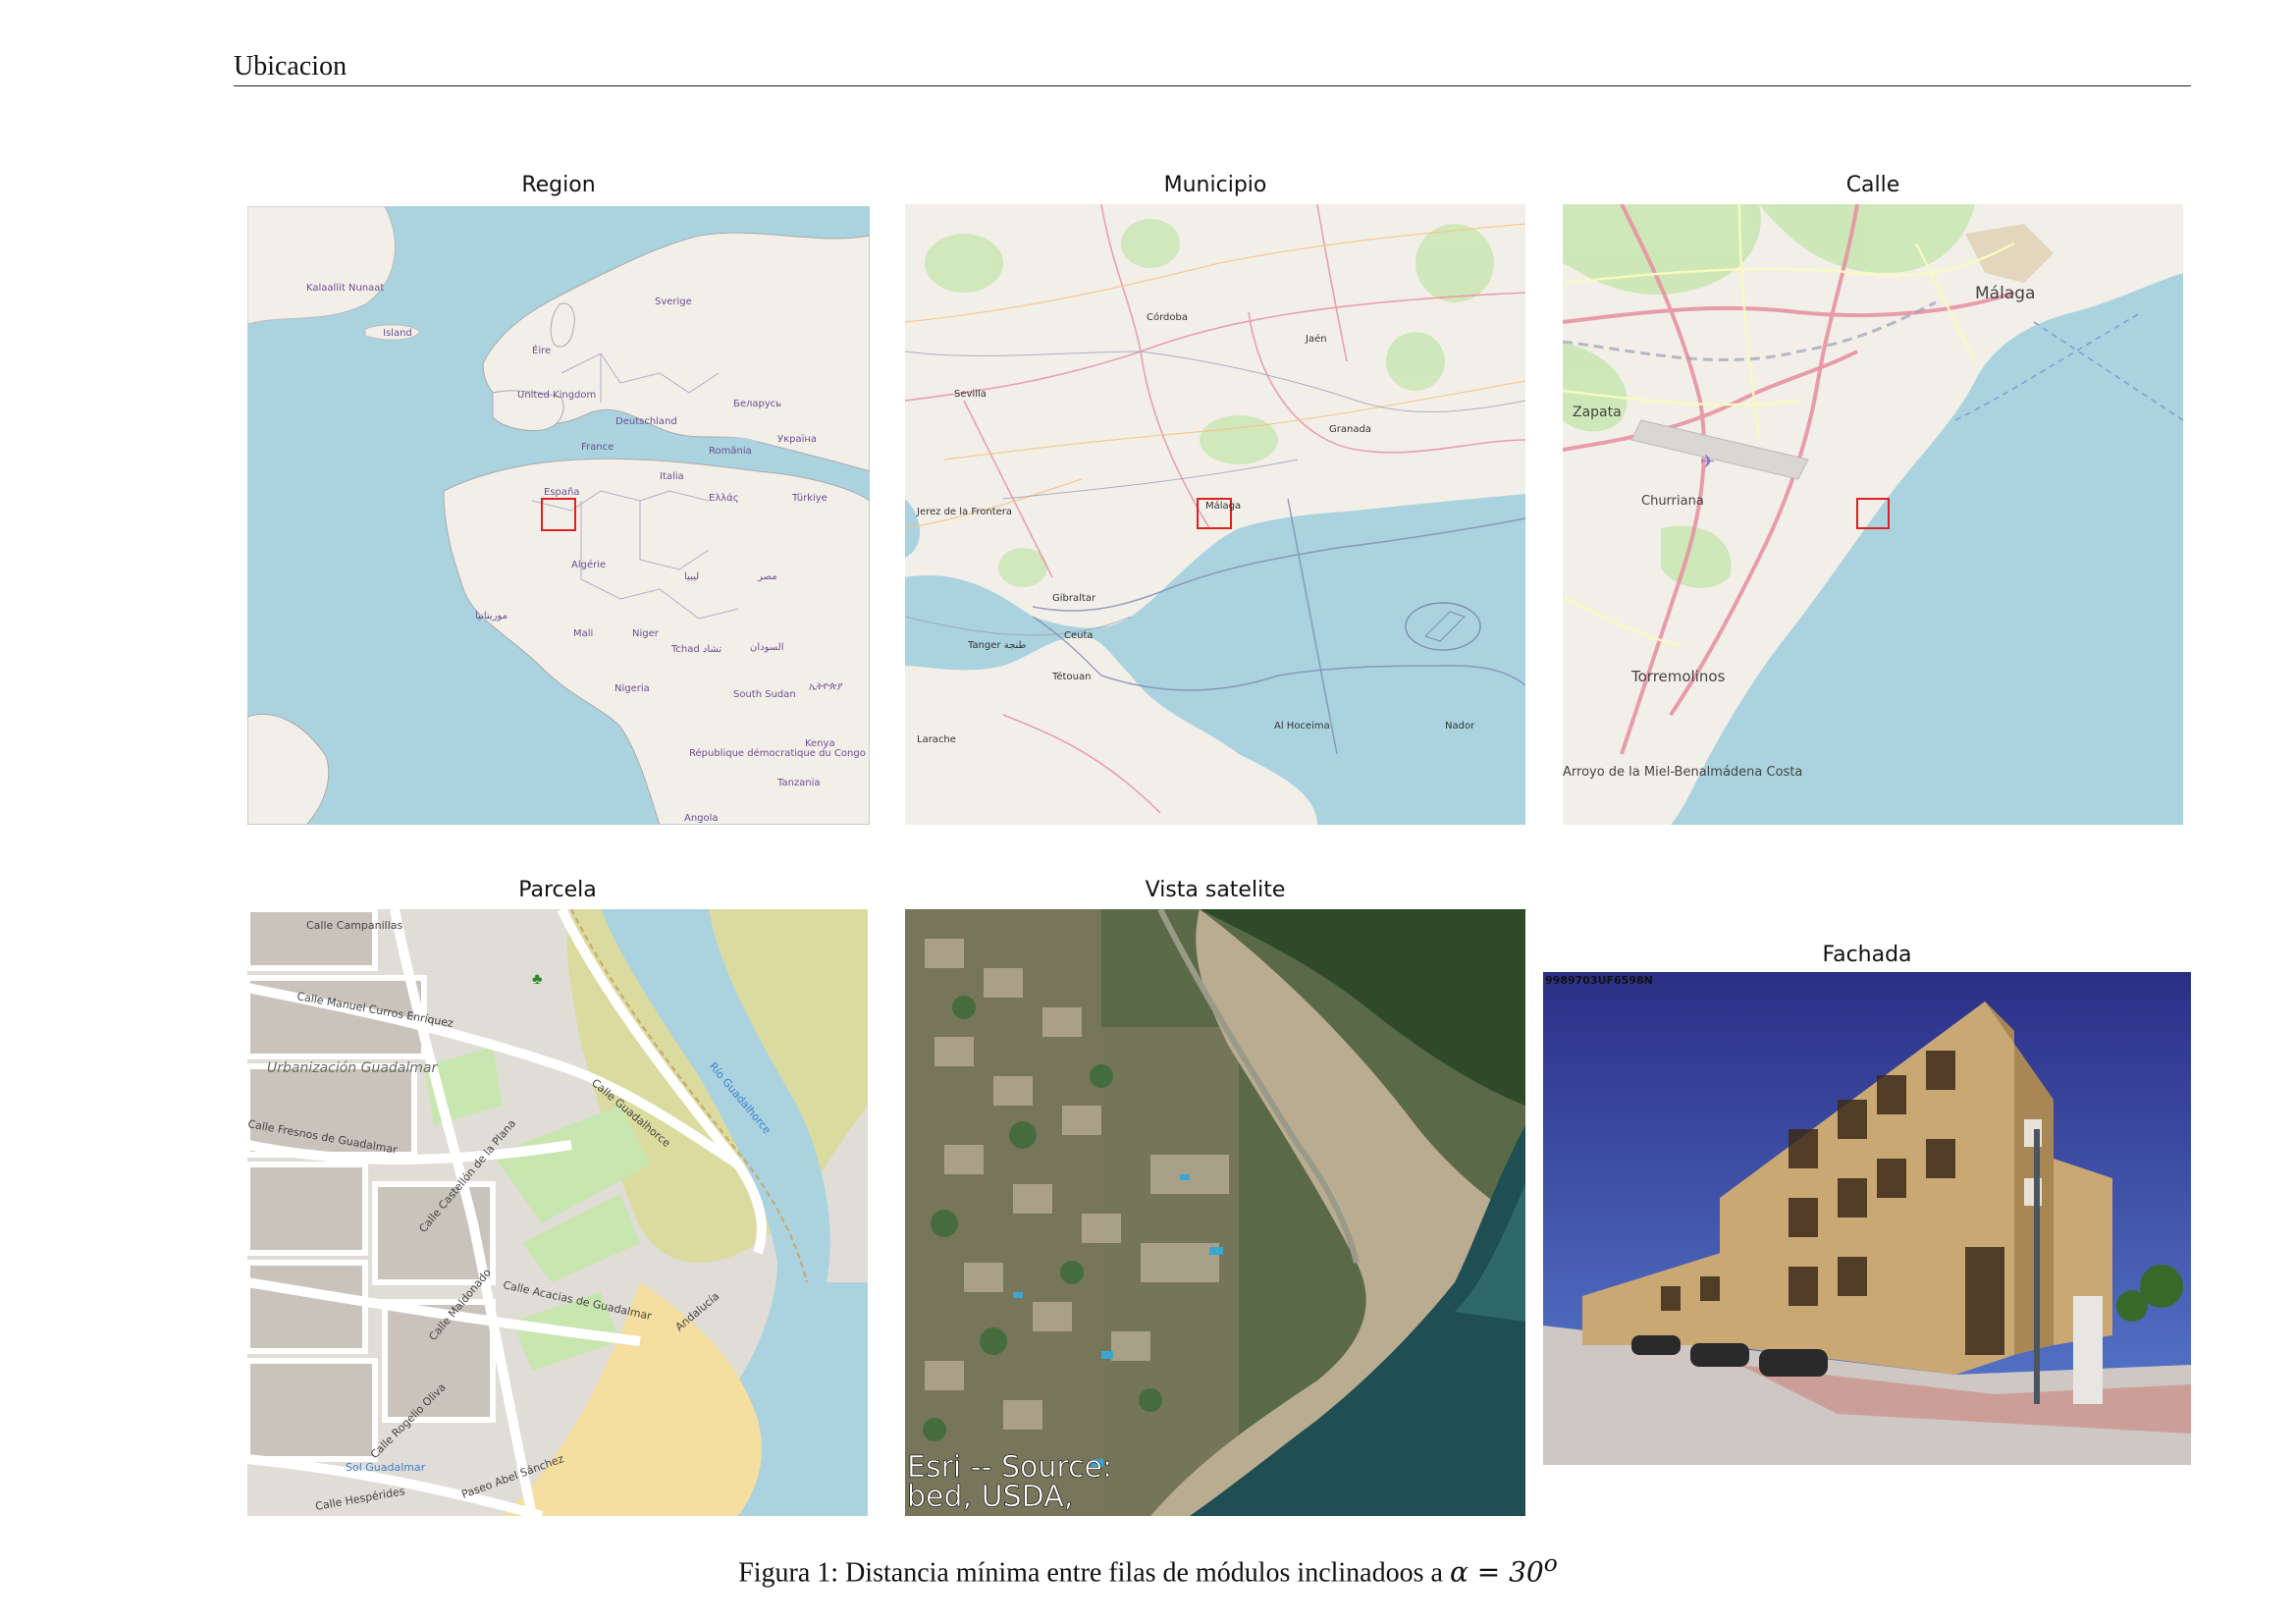 The height and width of the screenshot is (1624, 2296). What do you see at coordinates (997, 645) in the screenshot?
I see `municipio-label: Tanger طنجة` at bounding box center [997, 645].